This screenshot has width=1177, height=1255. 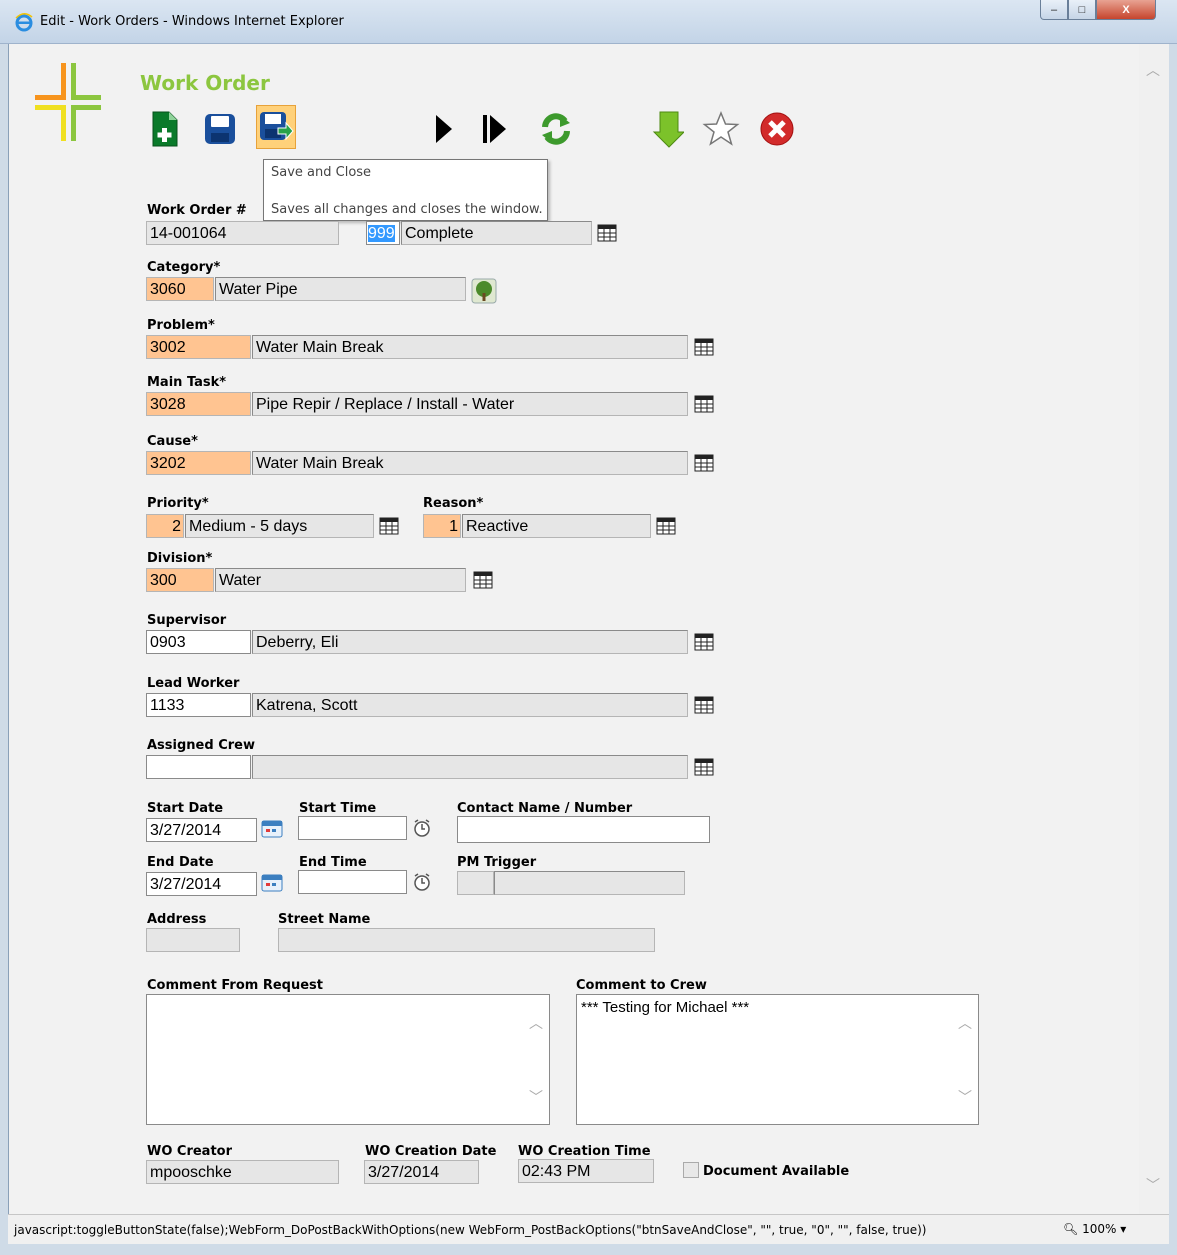 I want to click on assigned-crew-label: Assigned Crew, so click(x=201, y=745).